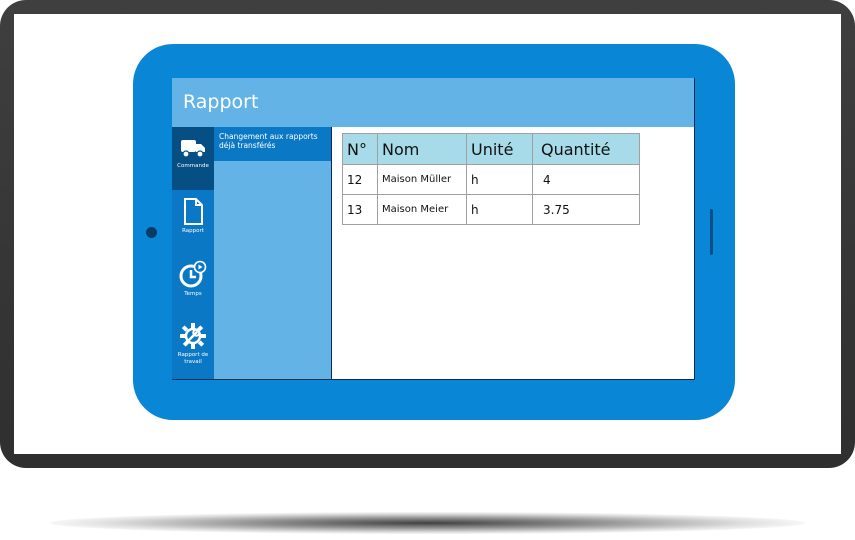 Image resolution: width=855 pixels, height=540 pixels. Describe the element at coordinates (193, 272) in the screenshot. I see `clock-icon` at that location.